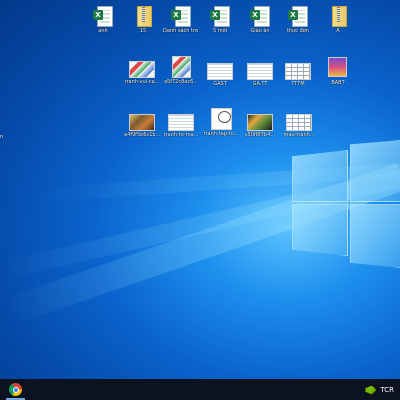 Image resolution: width=400 pixels, height=400 pixels. What do you see at coordinates (387, 390) in the screenshot?
I see `language-indicator: TCR` at bounding box center [387, 390].